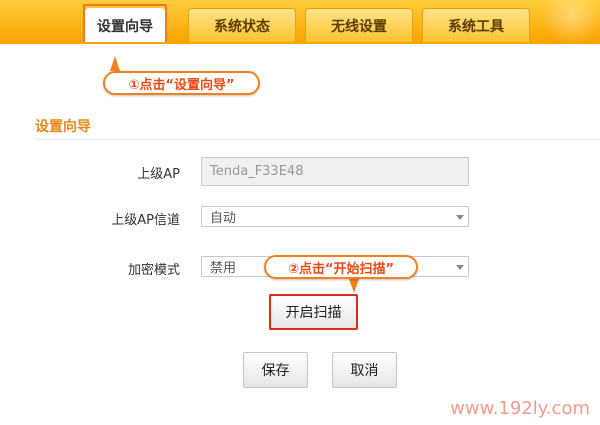 This screenshot has height=425, width=600. What do you see at coordinates (125, 24) in the screenshot?
I see `tab-highlight-box` at bounding box center [125, 24].